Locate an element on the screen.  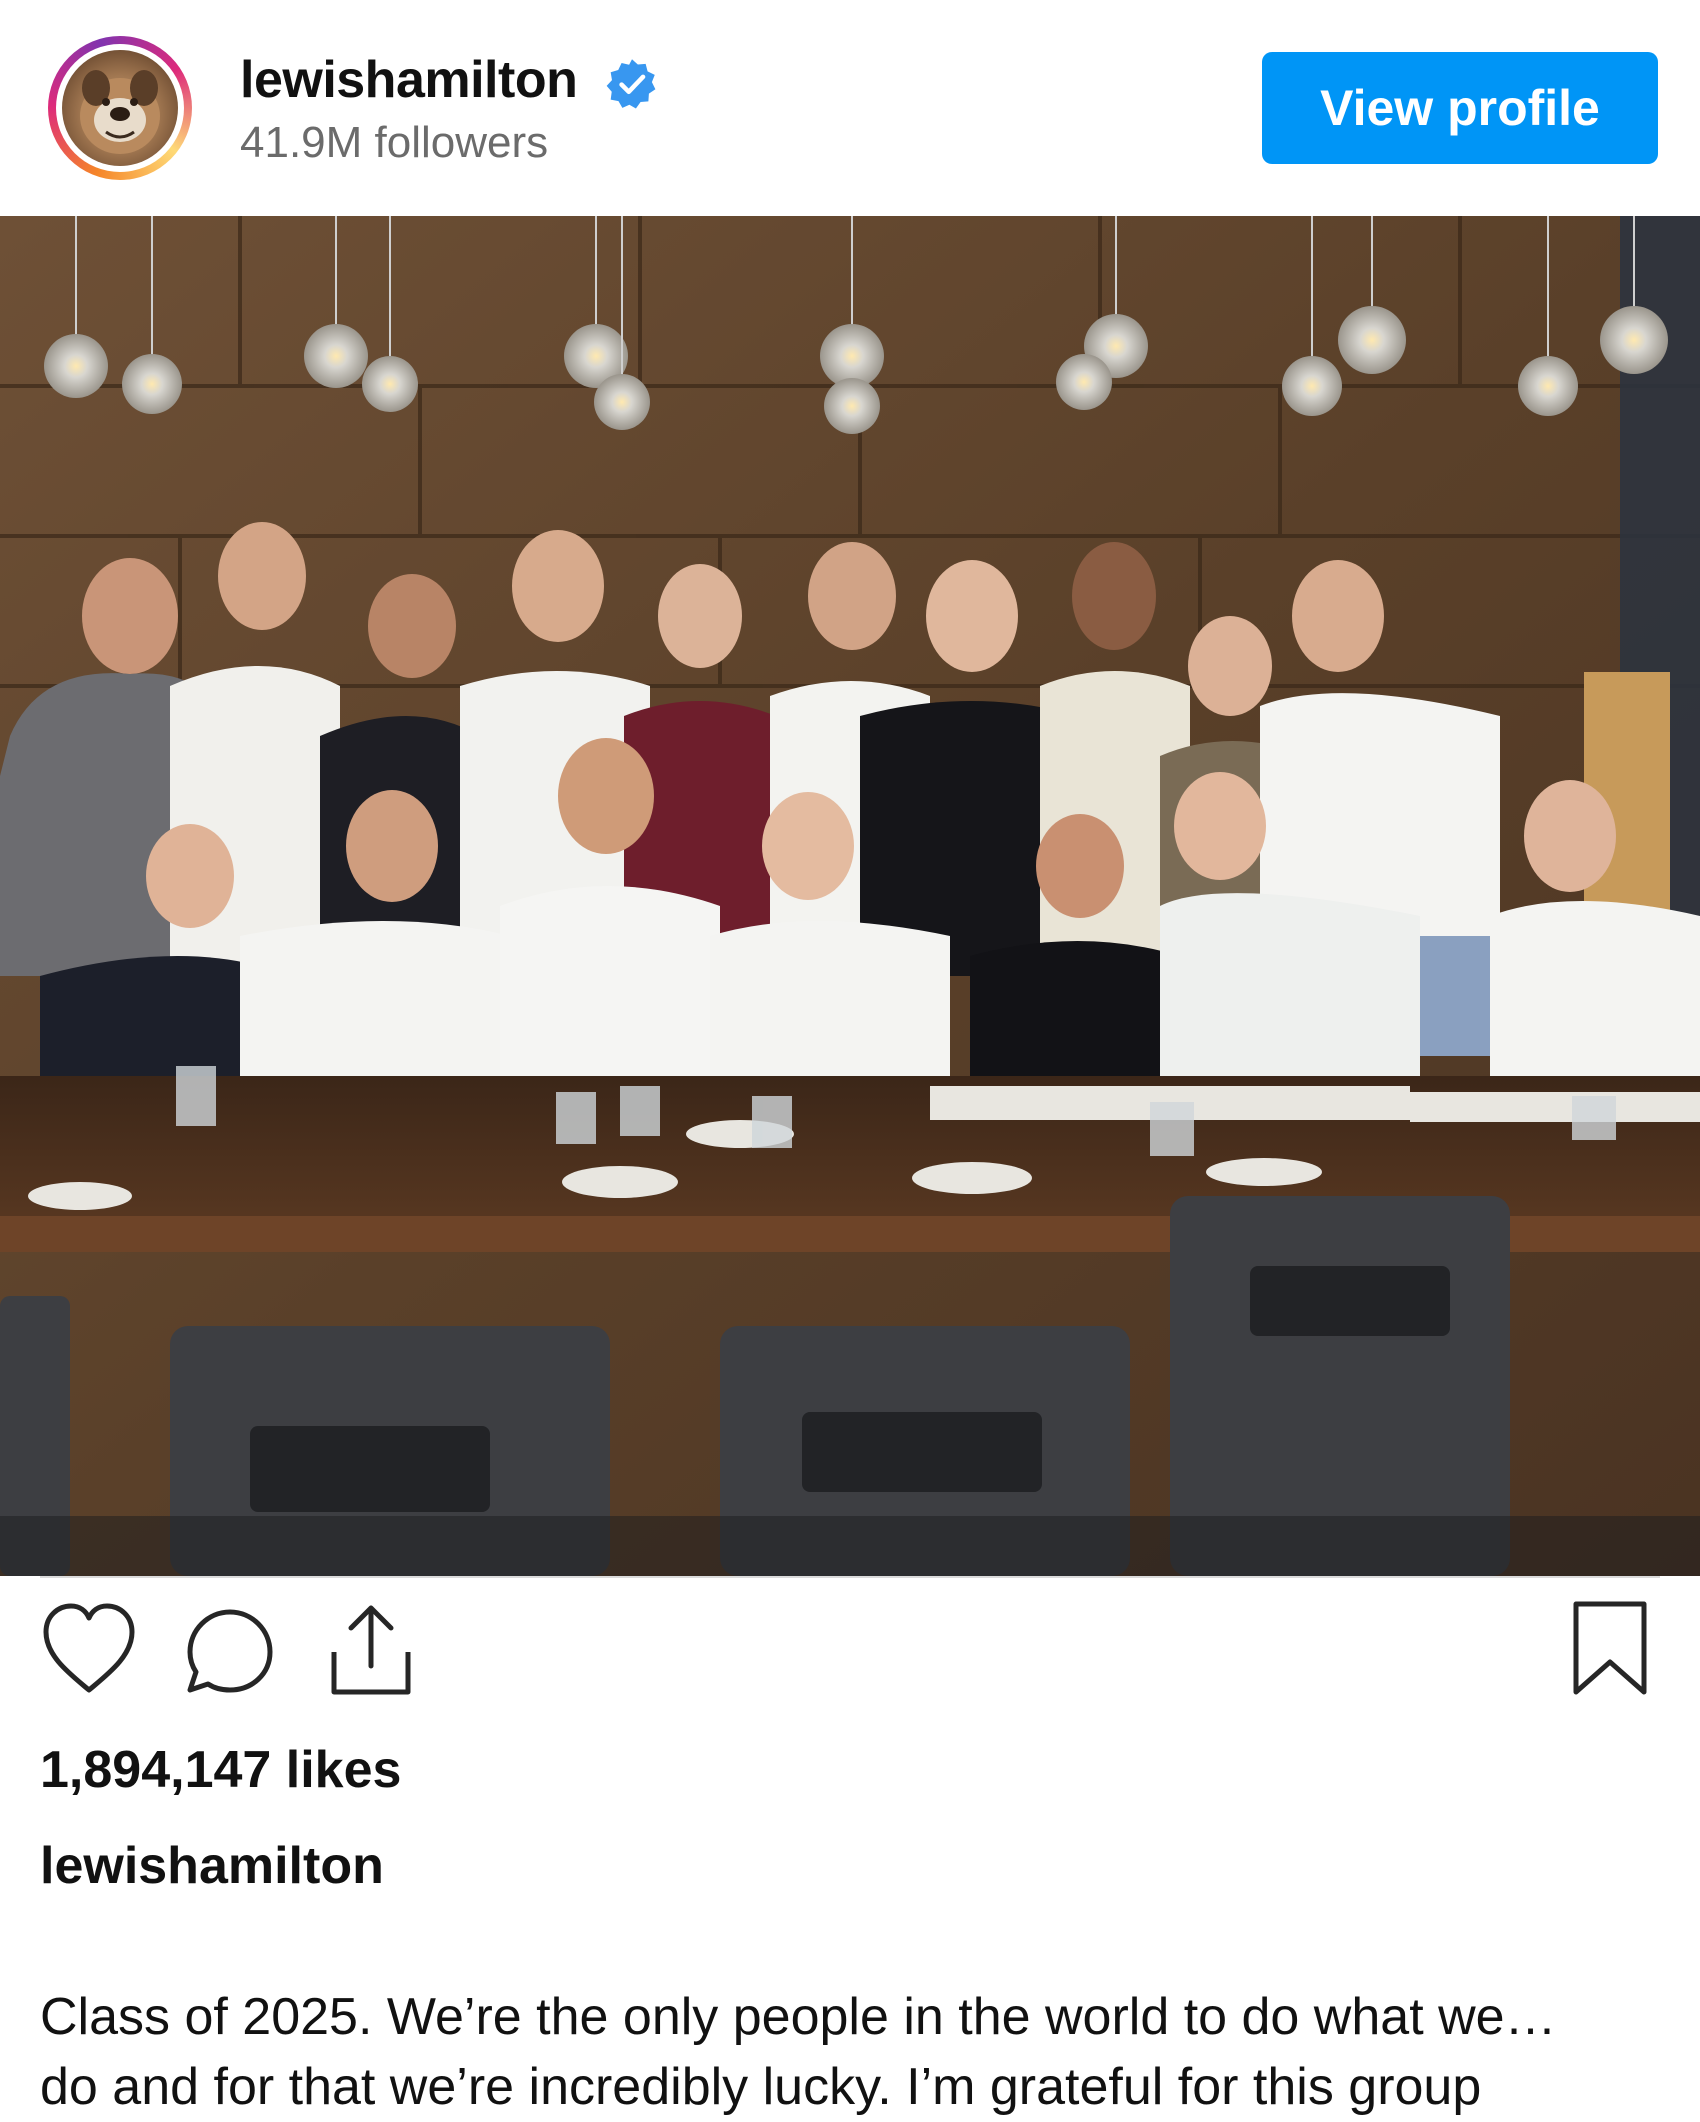
share-icon is located at coordinates (371, 1650).